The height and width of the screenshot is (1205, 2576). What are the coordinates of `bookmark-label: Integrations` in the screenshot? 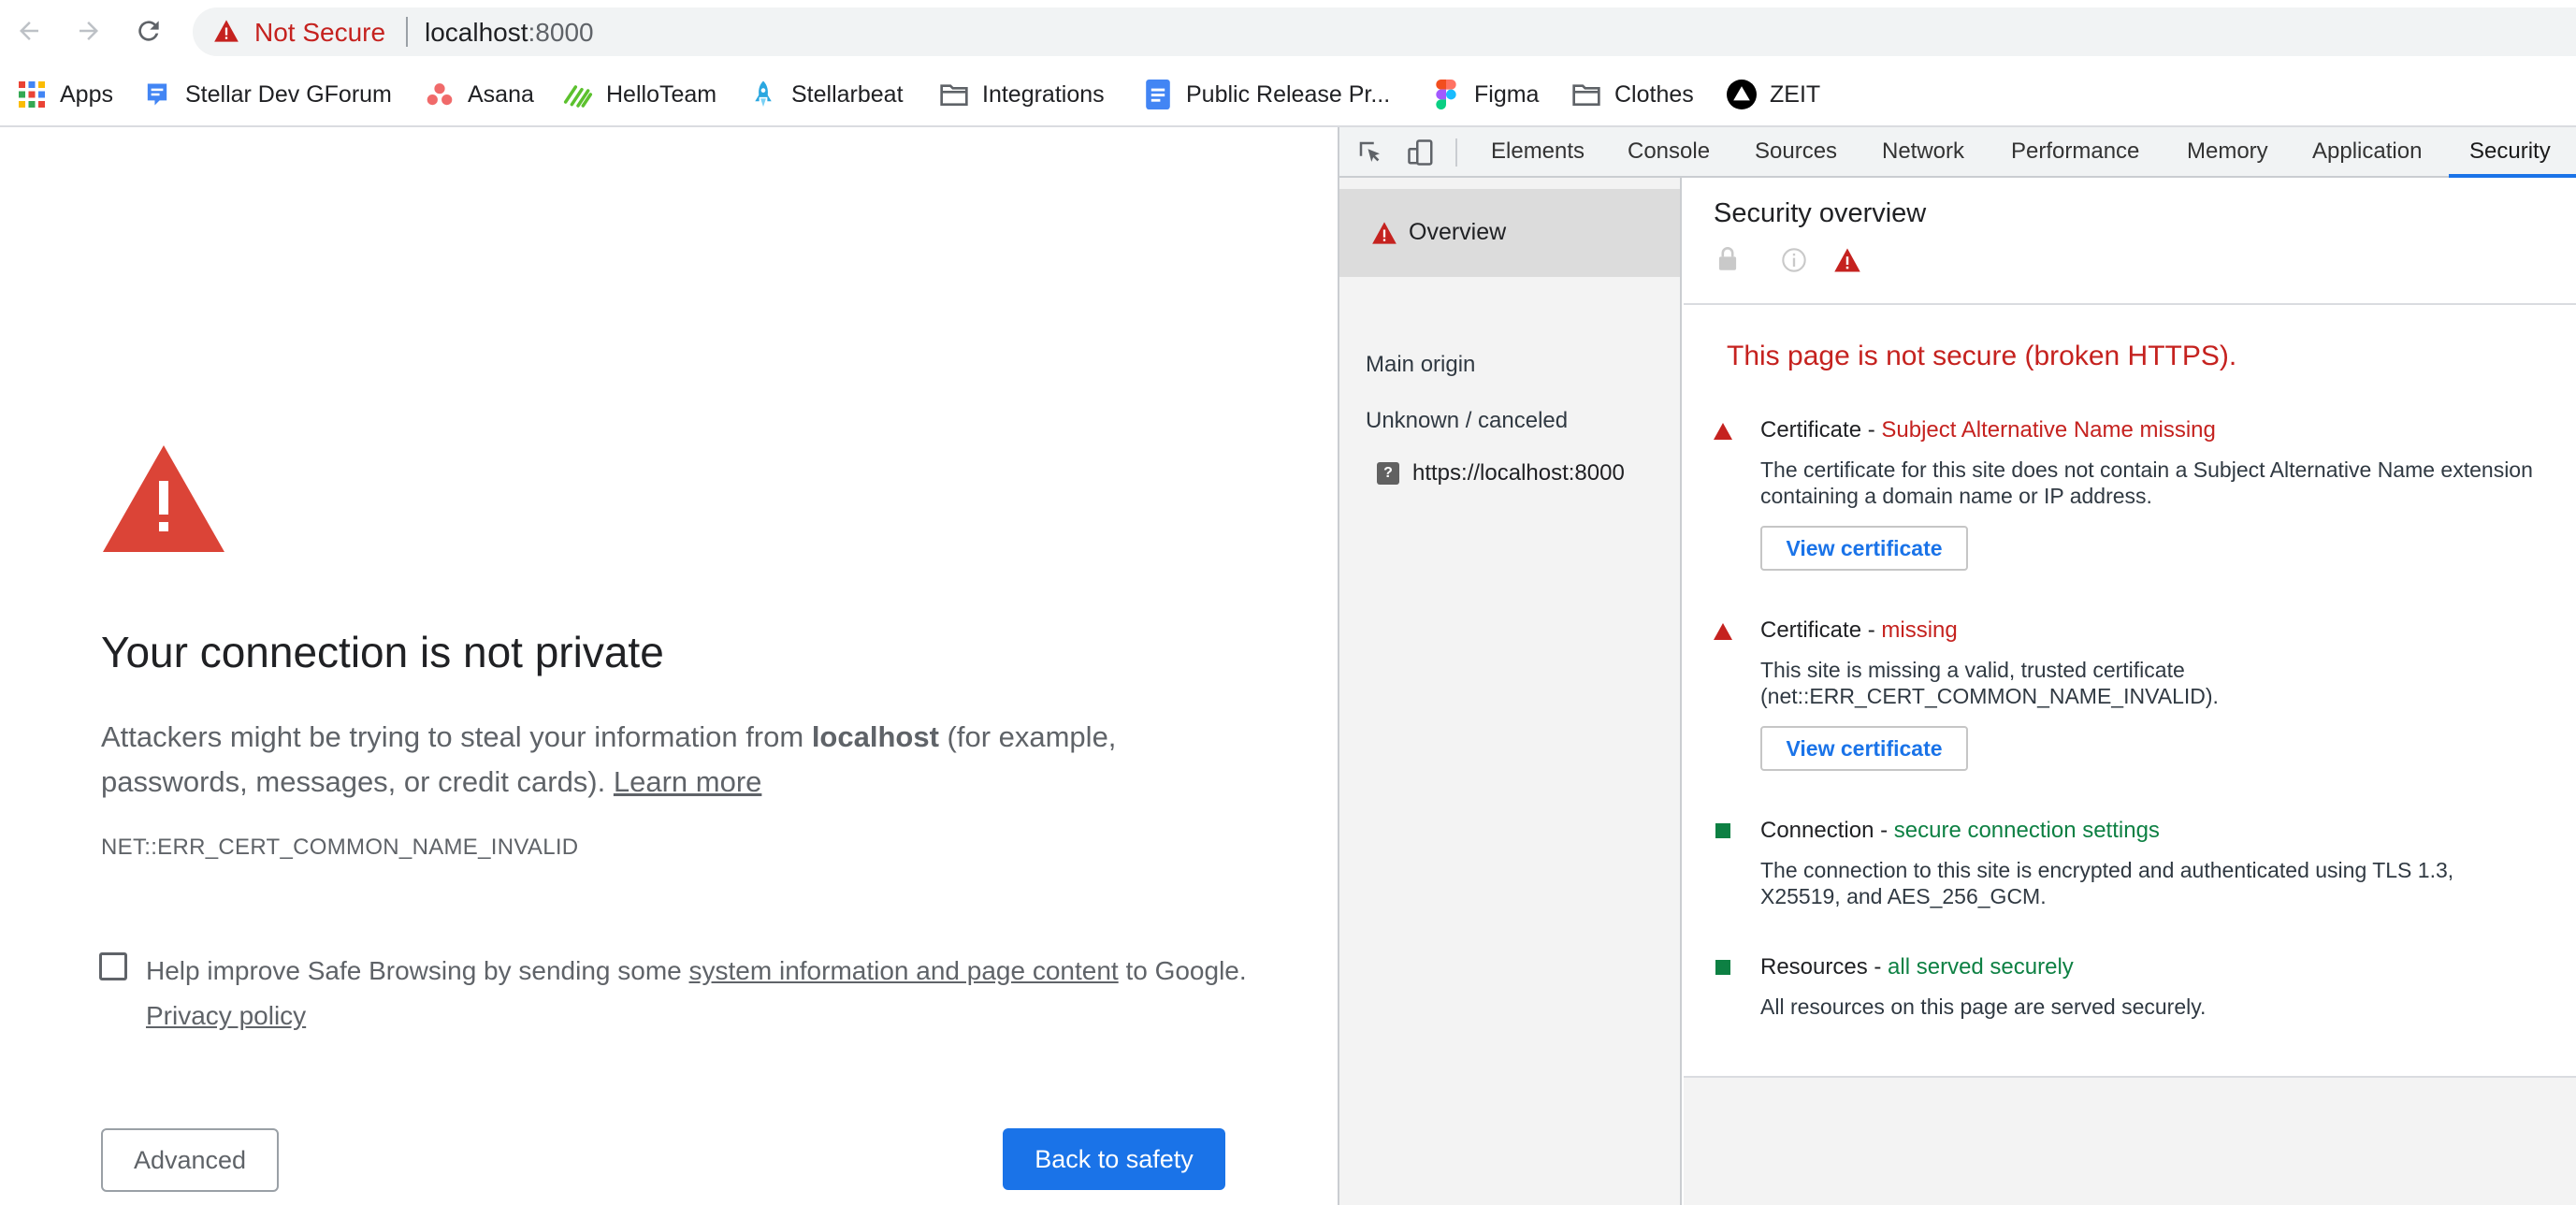 It's located at (1043, 94).